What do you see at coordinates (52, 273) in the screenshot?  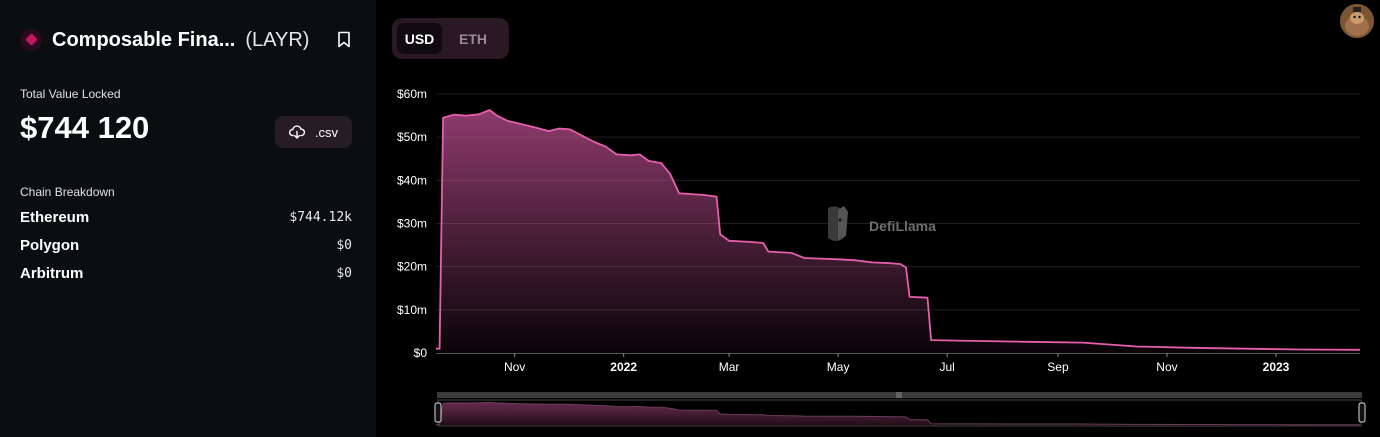 I see `chain-name: Arbitrum` at bounding box center [52, 273].